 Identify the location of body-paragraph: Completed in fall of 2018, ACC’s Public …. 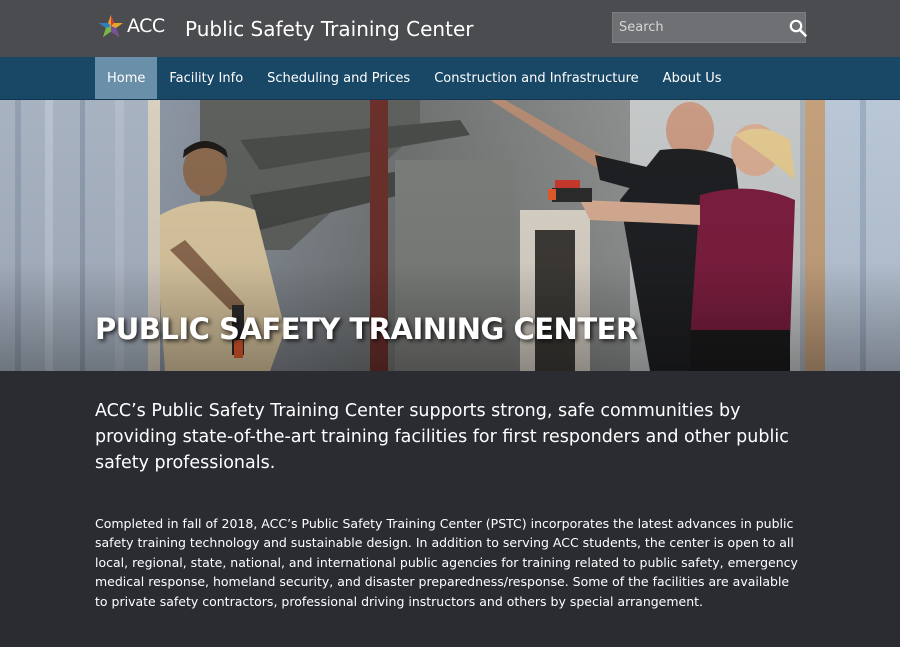
(446, 562).